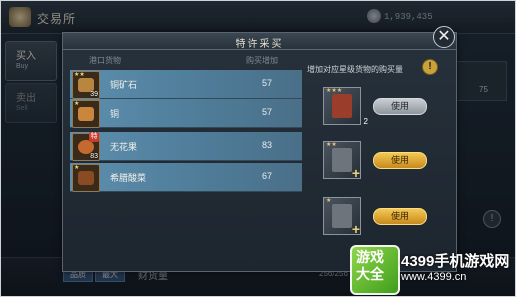 The height and width of the screenshot is (297, 516). What do you see at coordinates (86, 85) in the screenshot?
I see `copper-ore-icon: ★★ 39` at bounding box center [86, 85].